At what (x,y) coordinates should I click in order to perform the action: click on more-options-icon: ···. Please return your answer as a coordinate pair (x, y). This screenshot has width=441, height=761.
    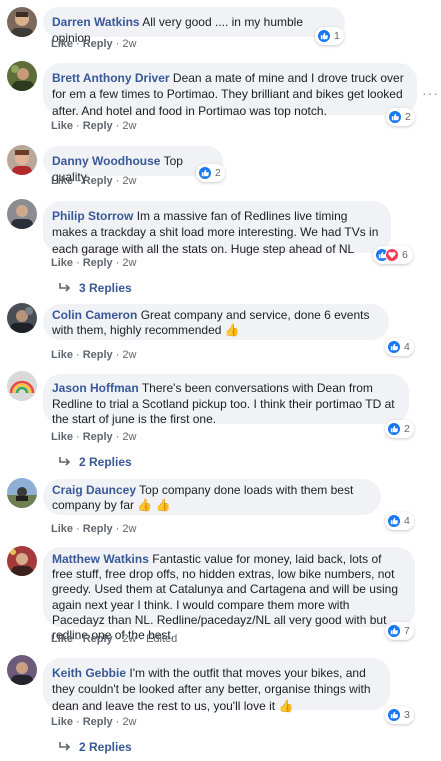
    Looking at the image, I should click on (430, 93).